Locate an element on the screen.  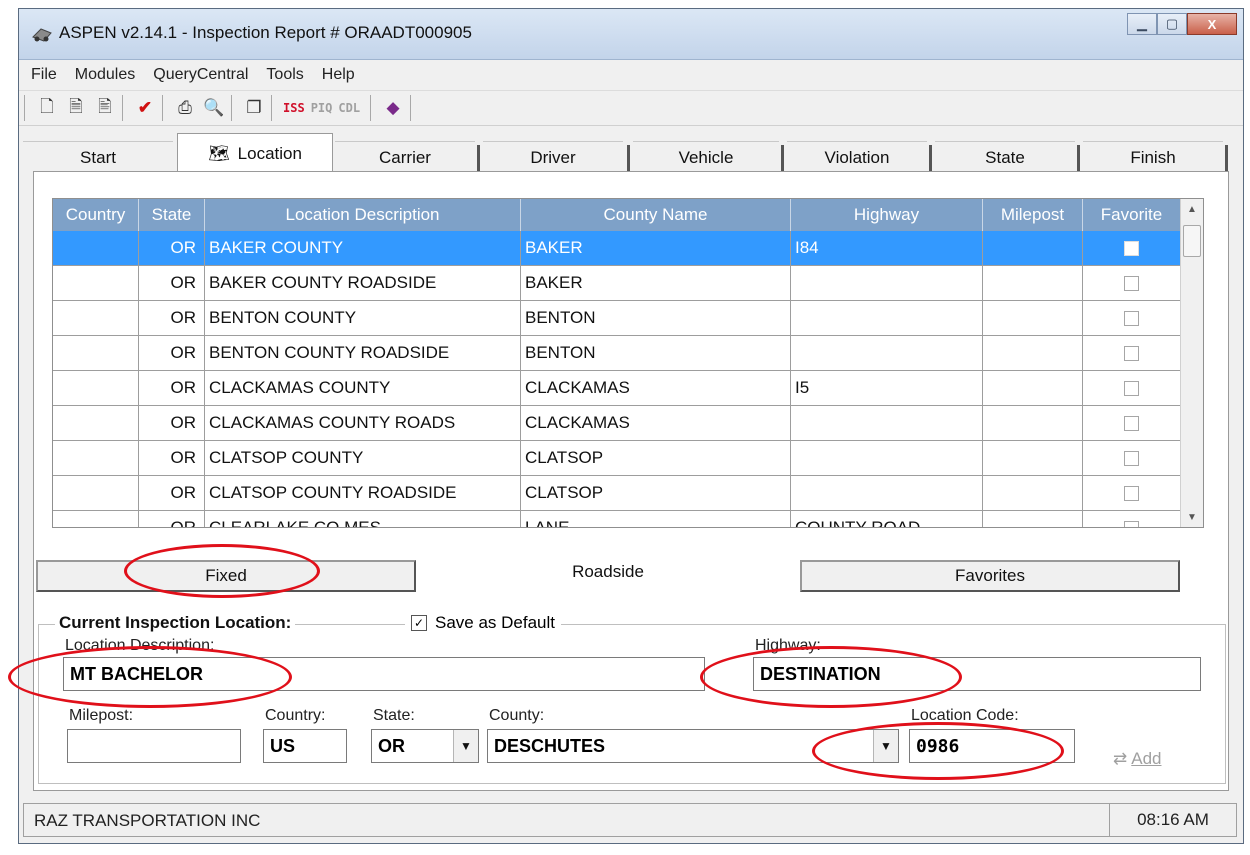
table-row: OR BAKER COUNTY BAKER I84 is located at coordinates (628, 248).